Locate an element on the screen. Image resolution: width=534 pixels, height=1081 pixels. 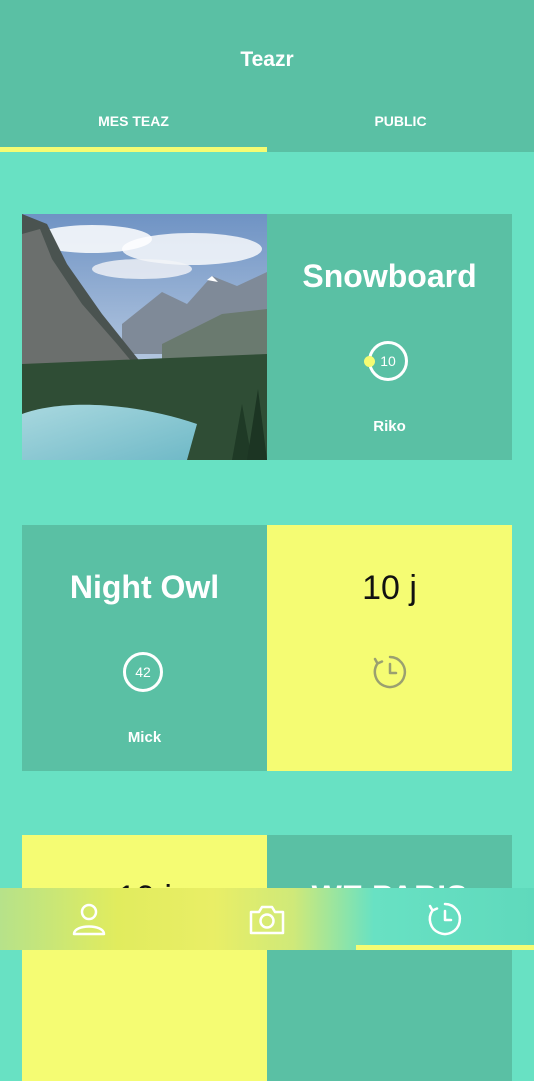
active-nav-indicator is located at coordinates (445, 947).